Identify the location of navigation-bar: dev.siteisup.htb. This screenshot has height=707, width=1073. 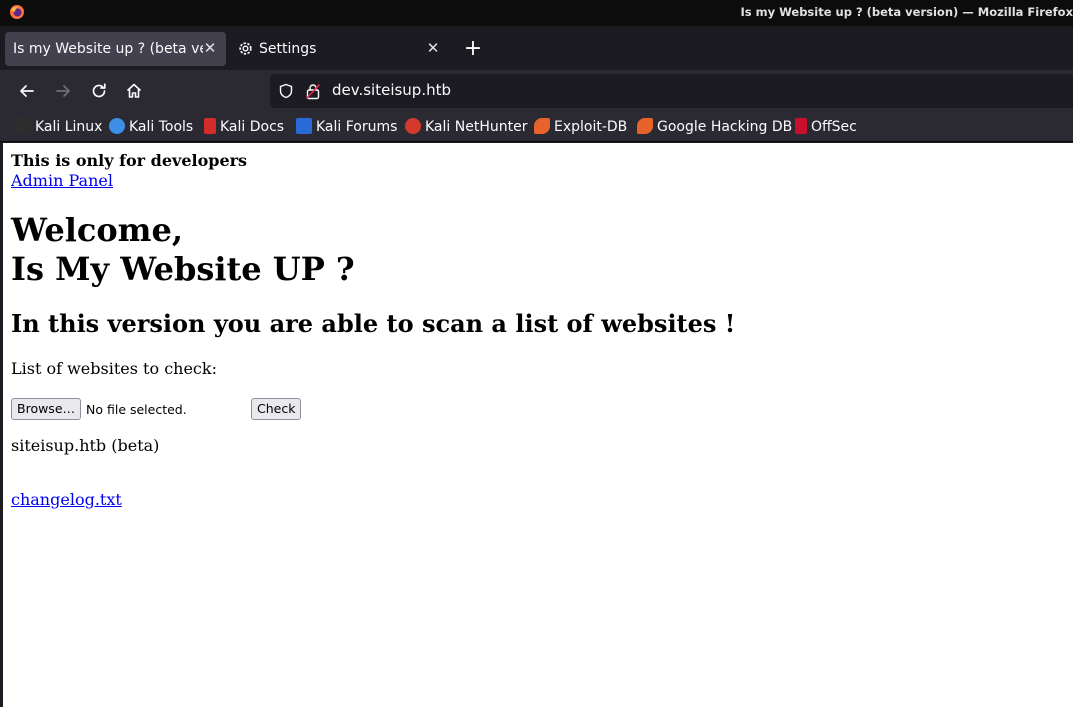
(536, 91).